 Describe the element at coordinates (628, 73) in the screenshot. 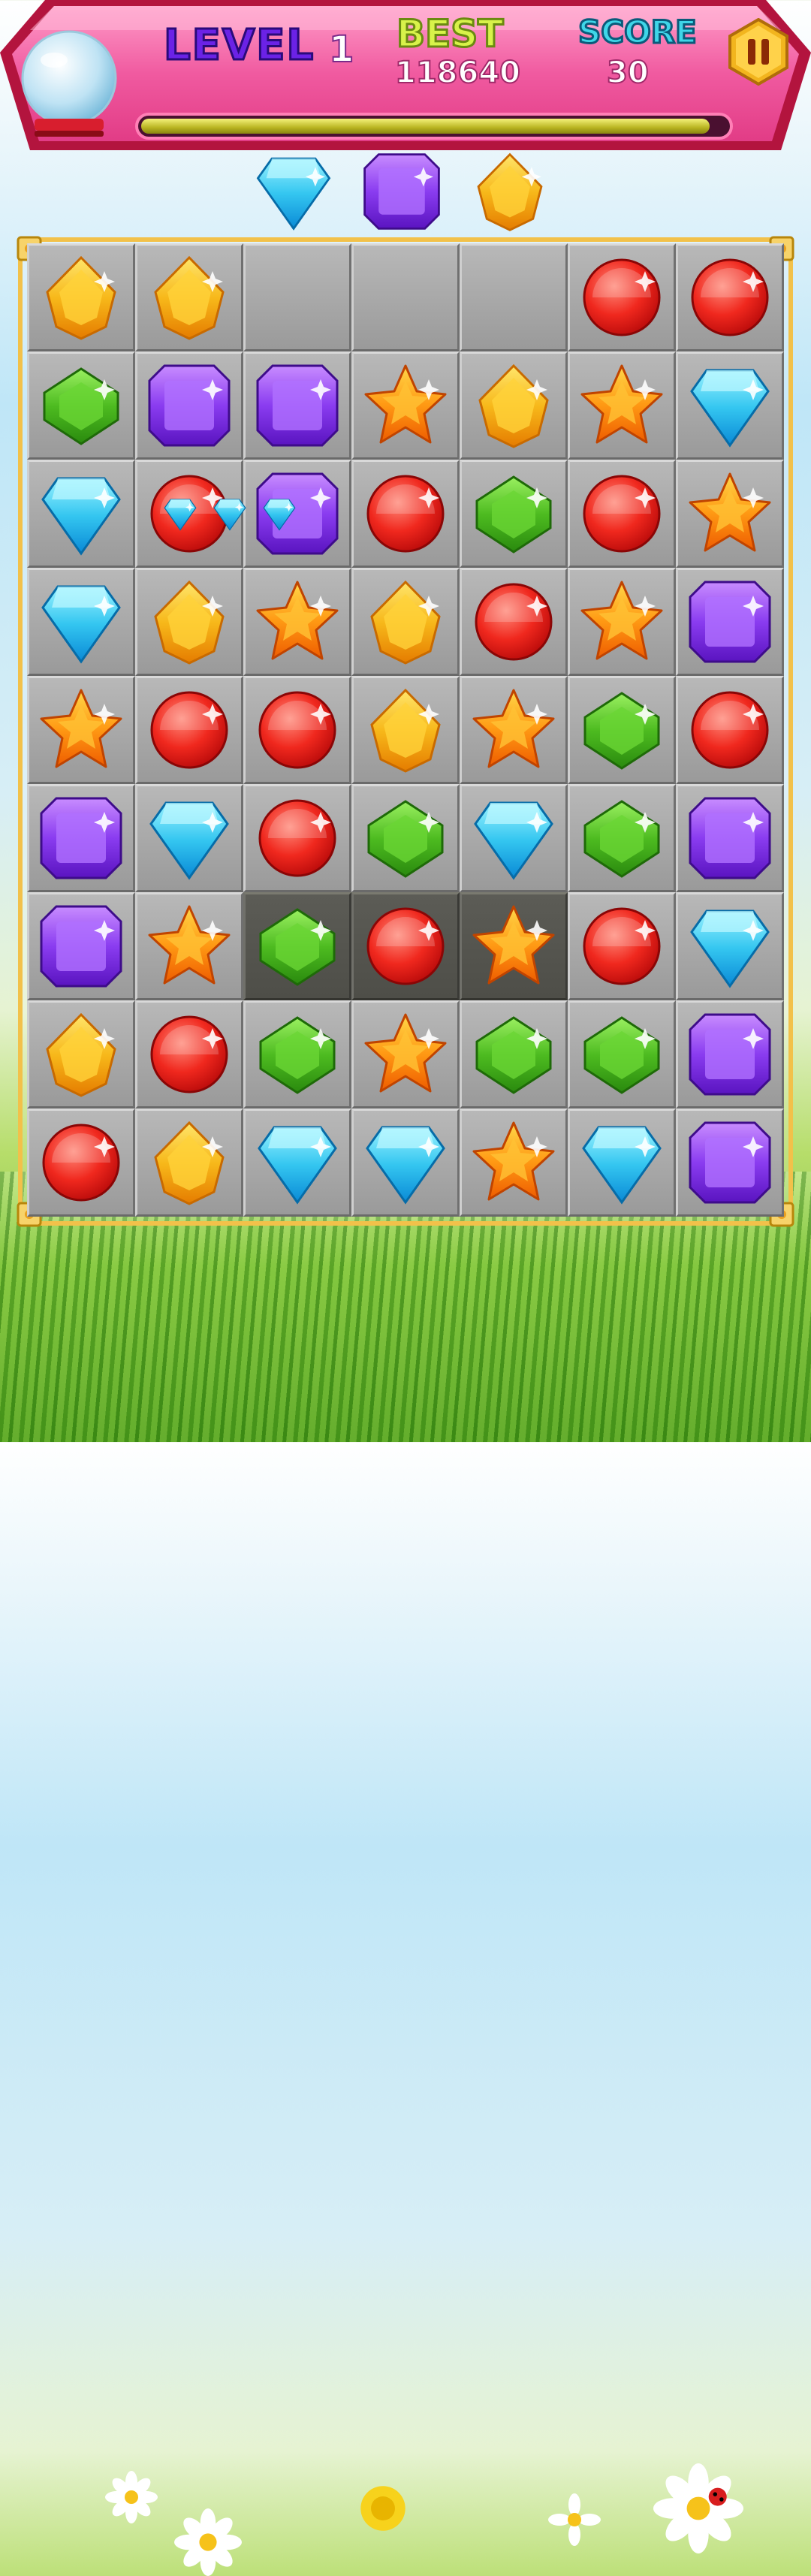

I see `score-value: 30` at that location.